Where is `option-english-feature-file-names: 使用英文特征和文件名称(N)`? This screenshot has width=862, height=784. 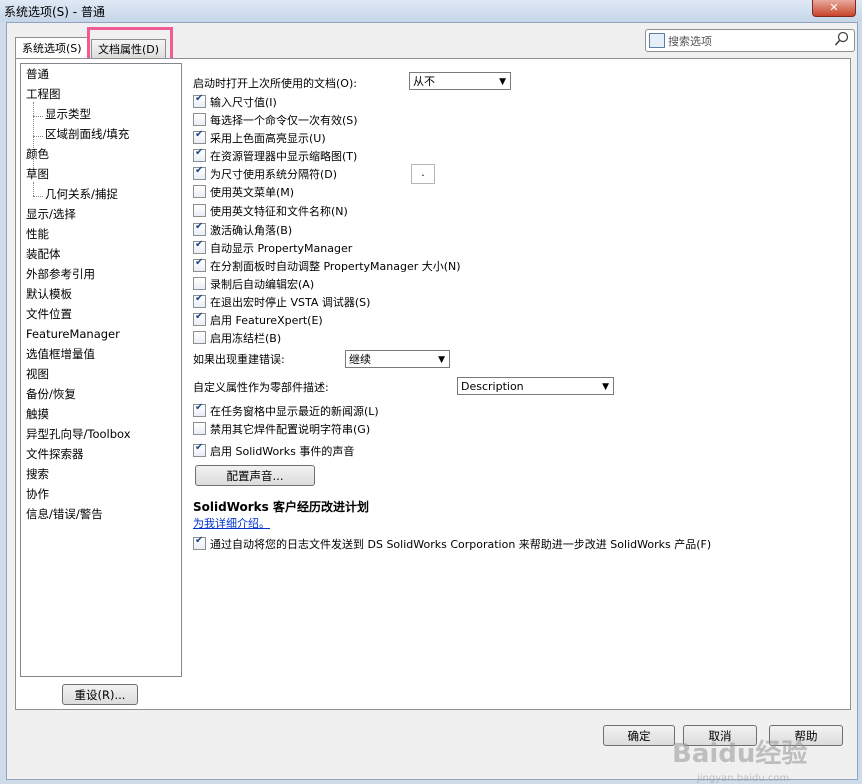 option-english-feature-file-names: 使用英文特征和文件名称(N) is located at coordinates (270, 211).